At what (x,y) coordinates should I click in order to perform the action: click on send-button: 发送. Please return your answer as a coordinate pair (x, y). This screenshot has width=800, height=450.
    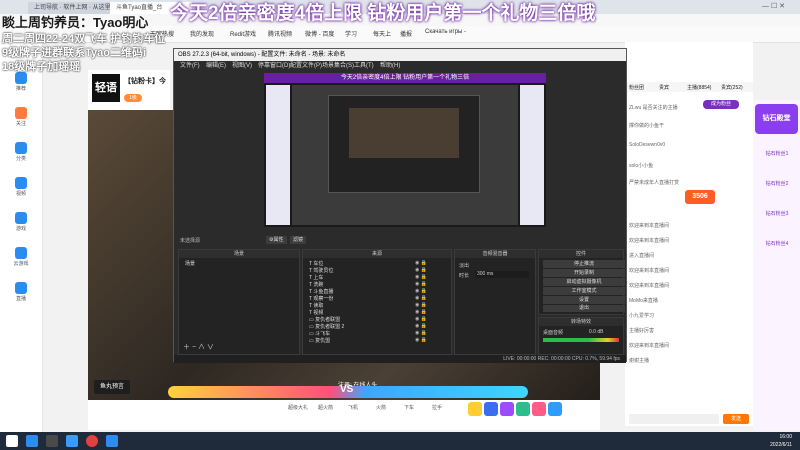
    Looking at the image, I should click on (736, 419).